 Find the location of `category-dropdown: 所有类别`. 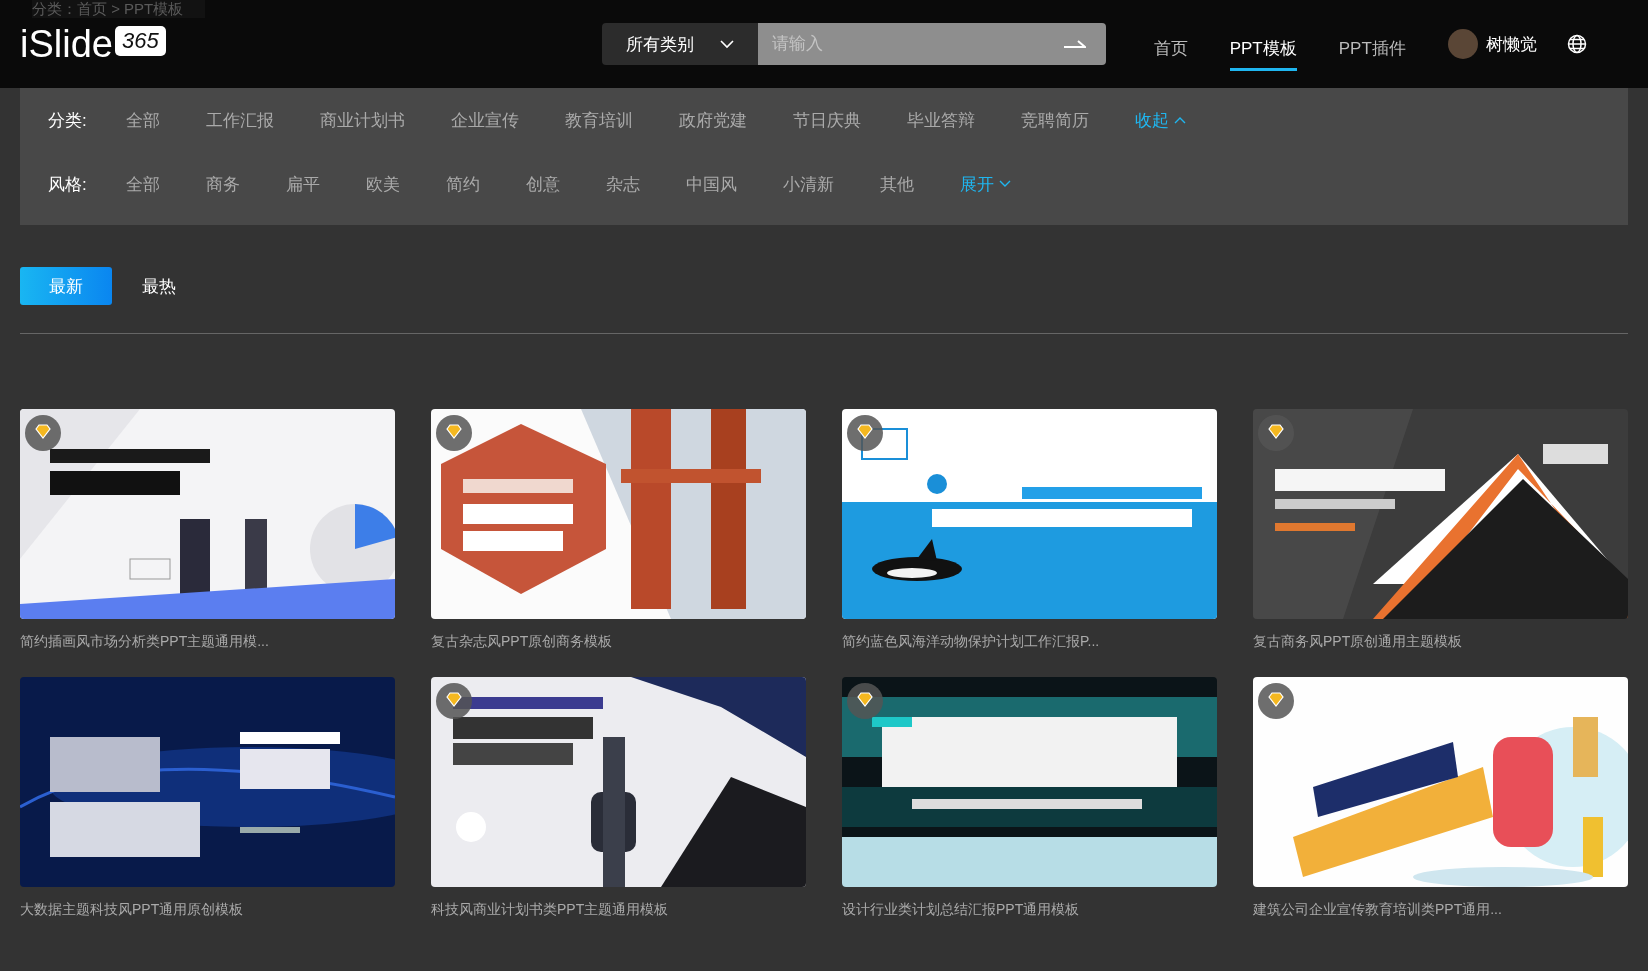

category-dropdown: 所有类别 is located at coordinates (679, 44).